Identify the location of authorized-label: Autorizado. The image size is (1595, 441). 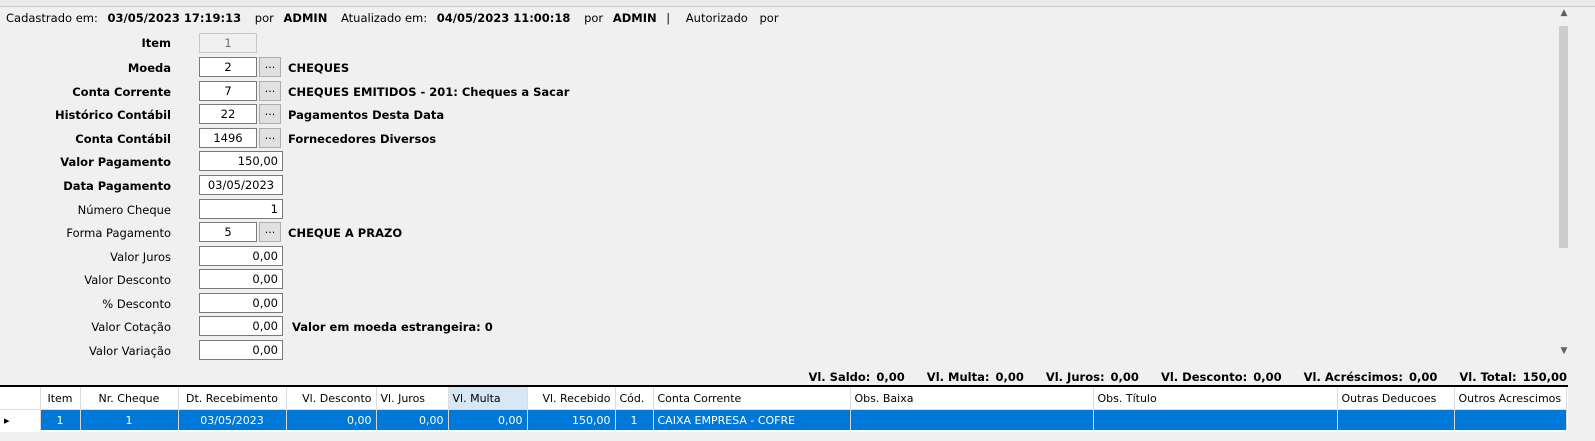
(716, 18).